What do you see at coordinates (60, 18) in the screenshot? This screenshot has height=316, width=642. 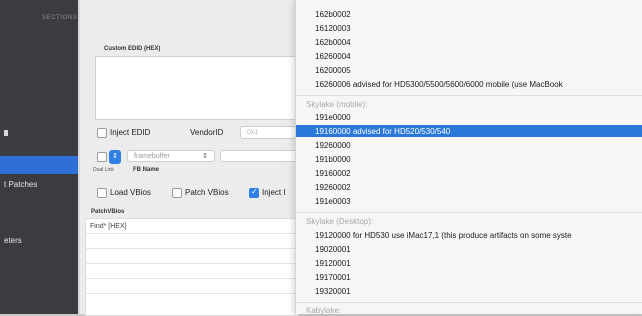 I see `sidebar-header: SECTIONS` at bounding box center [60, 18].